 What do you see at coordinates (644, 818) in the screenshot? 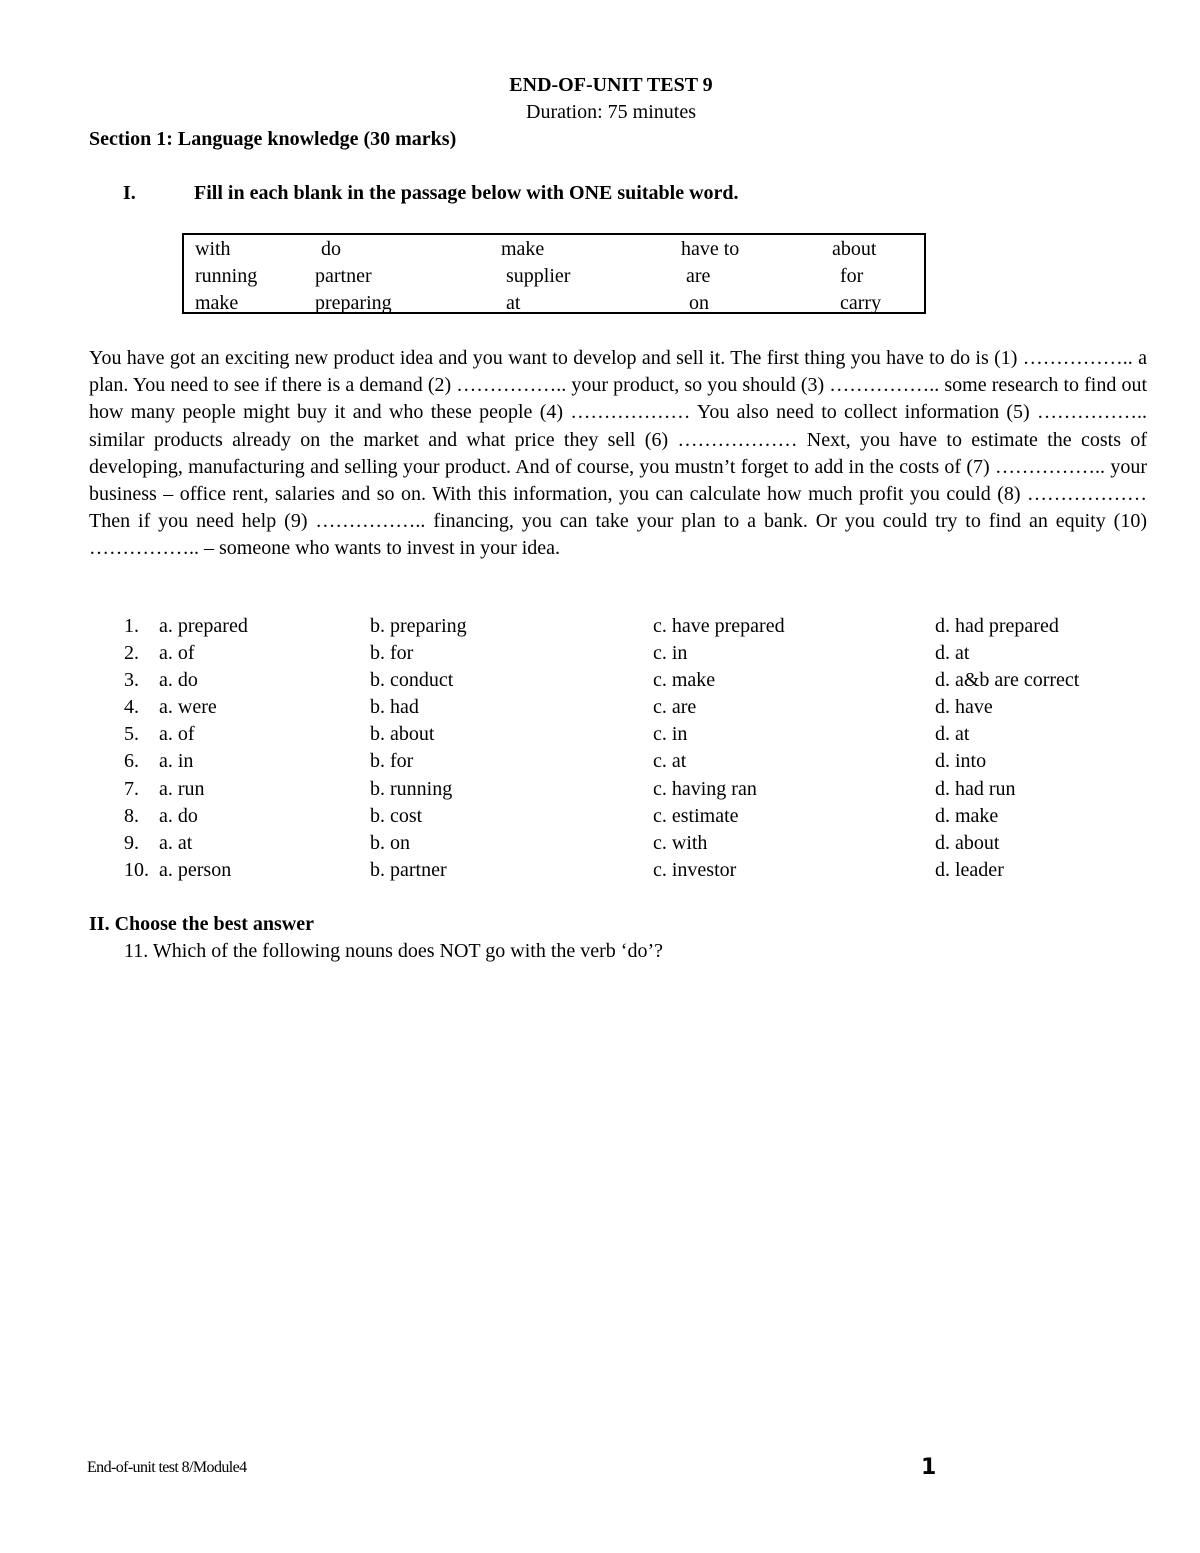
I see `question-row: 8. a. do b. cost c. estimate d. make` at bounding box center [644, 818].